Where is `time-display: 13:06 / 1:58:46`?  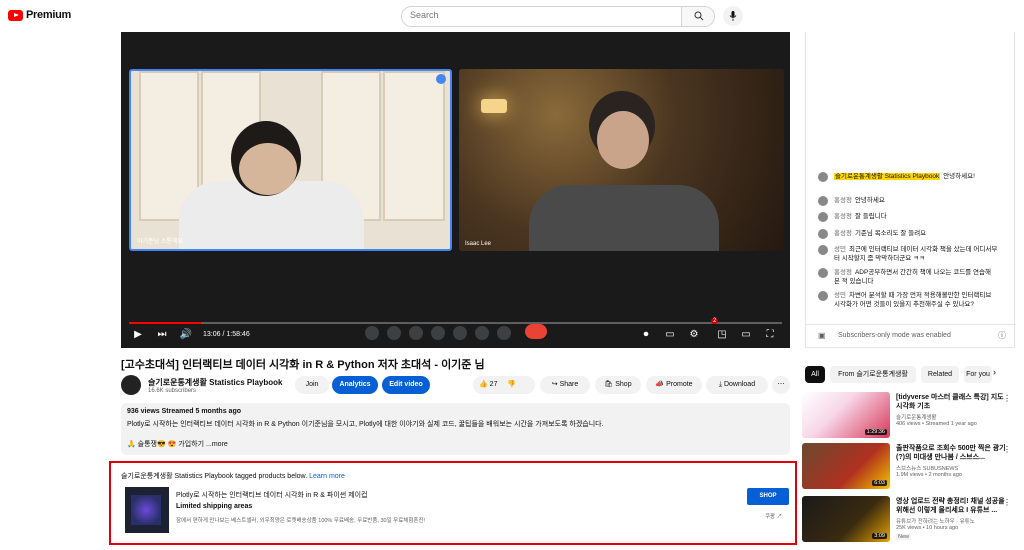
time-display: 13:06 / 1:58:46 is located at coordinates (226, 334).